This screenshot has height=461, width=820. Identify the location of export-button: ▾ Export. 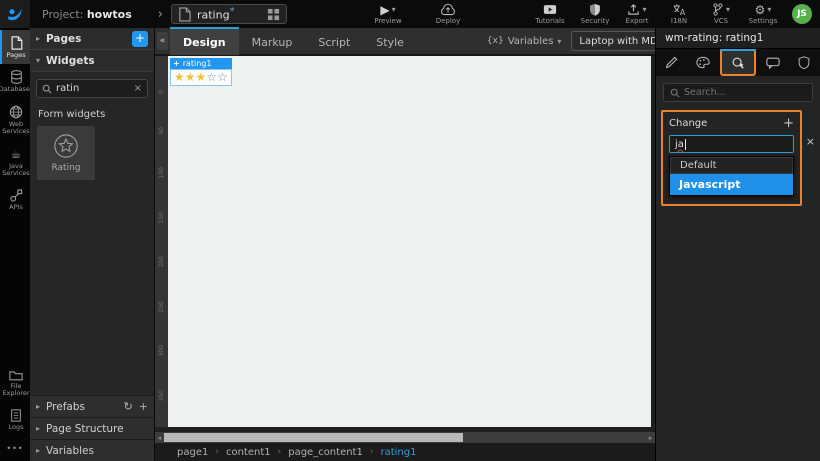
(637, 14).